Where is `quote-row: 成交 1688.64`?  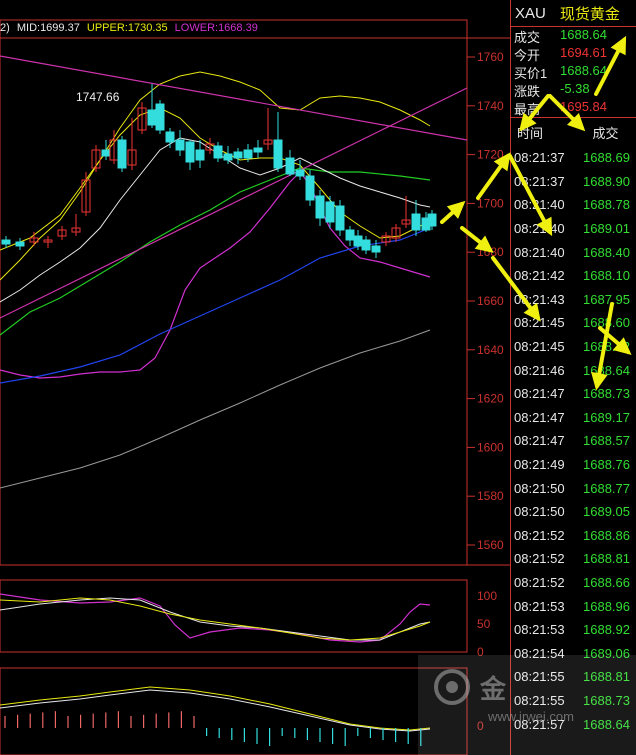 quote-row: 成交 1688.64 is located at coordinates (573, 36).